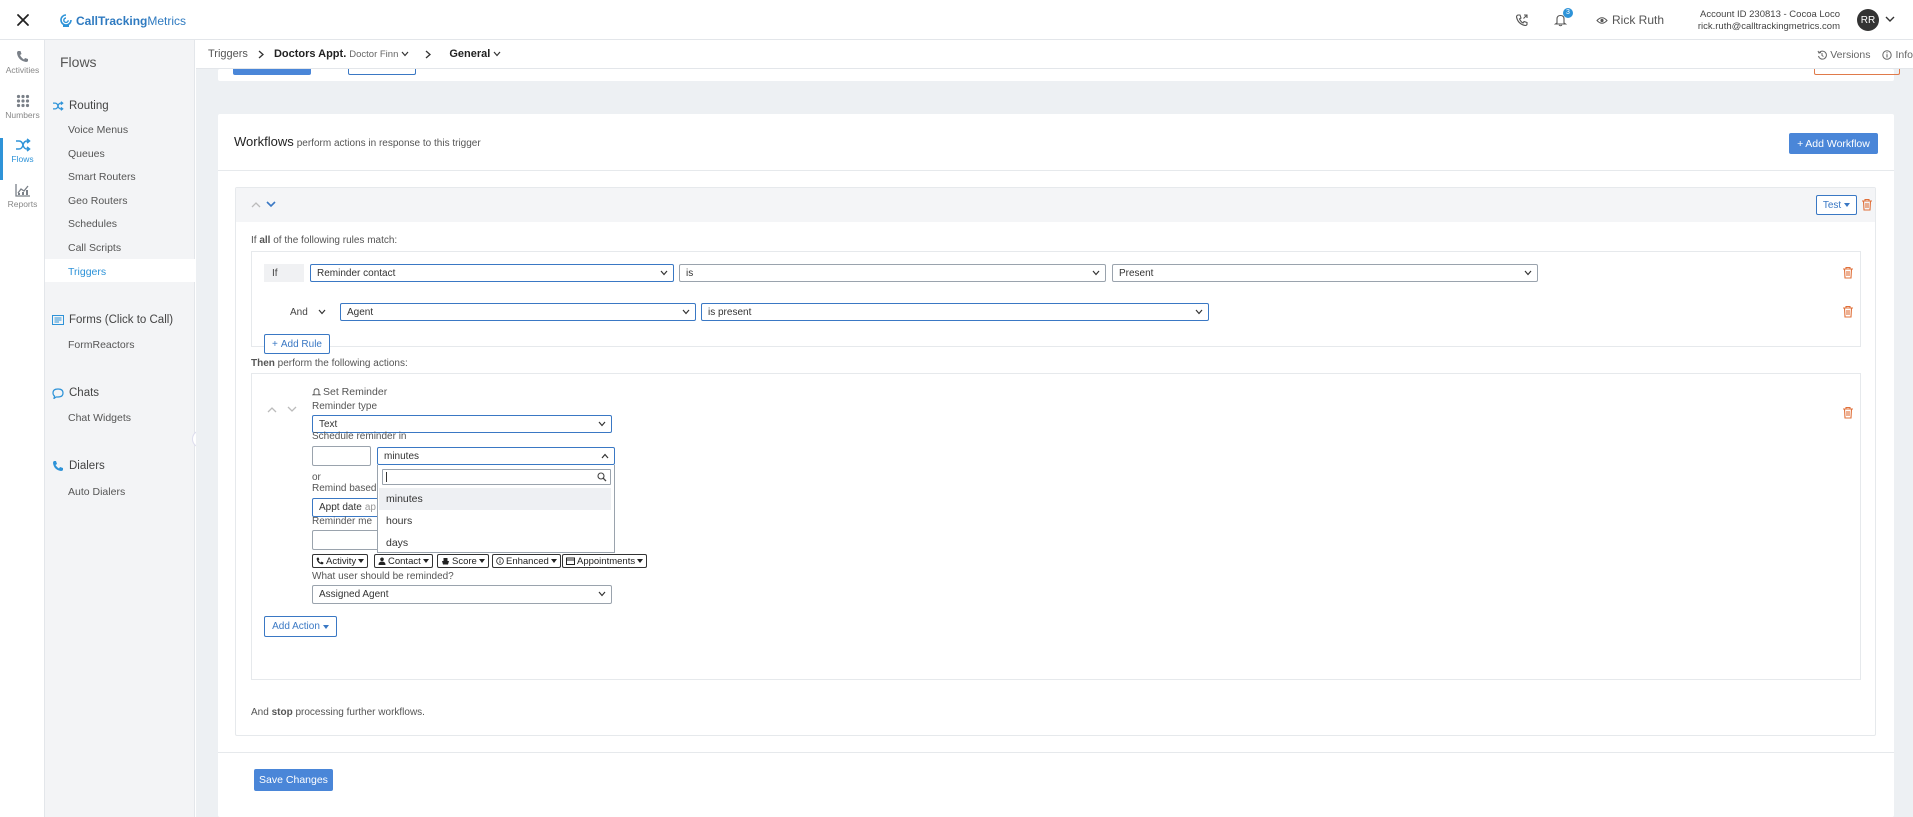  What do you see at coordinates (99, 418) in the screenshot?
I see `sidebar-item-chat-widgets: Chat Widgets` at bounding box center [99, 418].